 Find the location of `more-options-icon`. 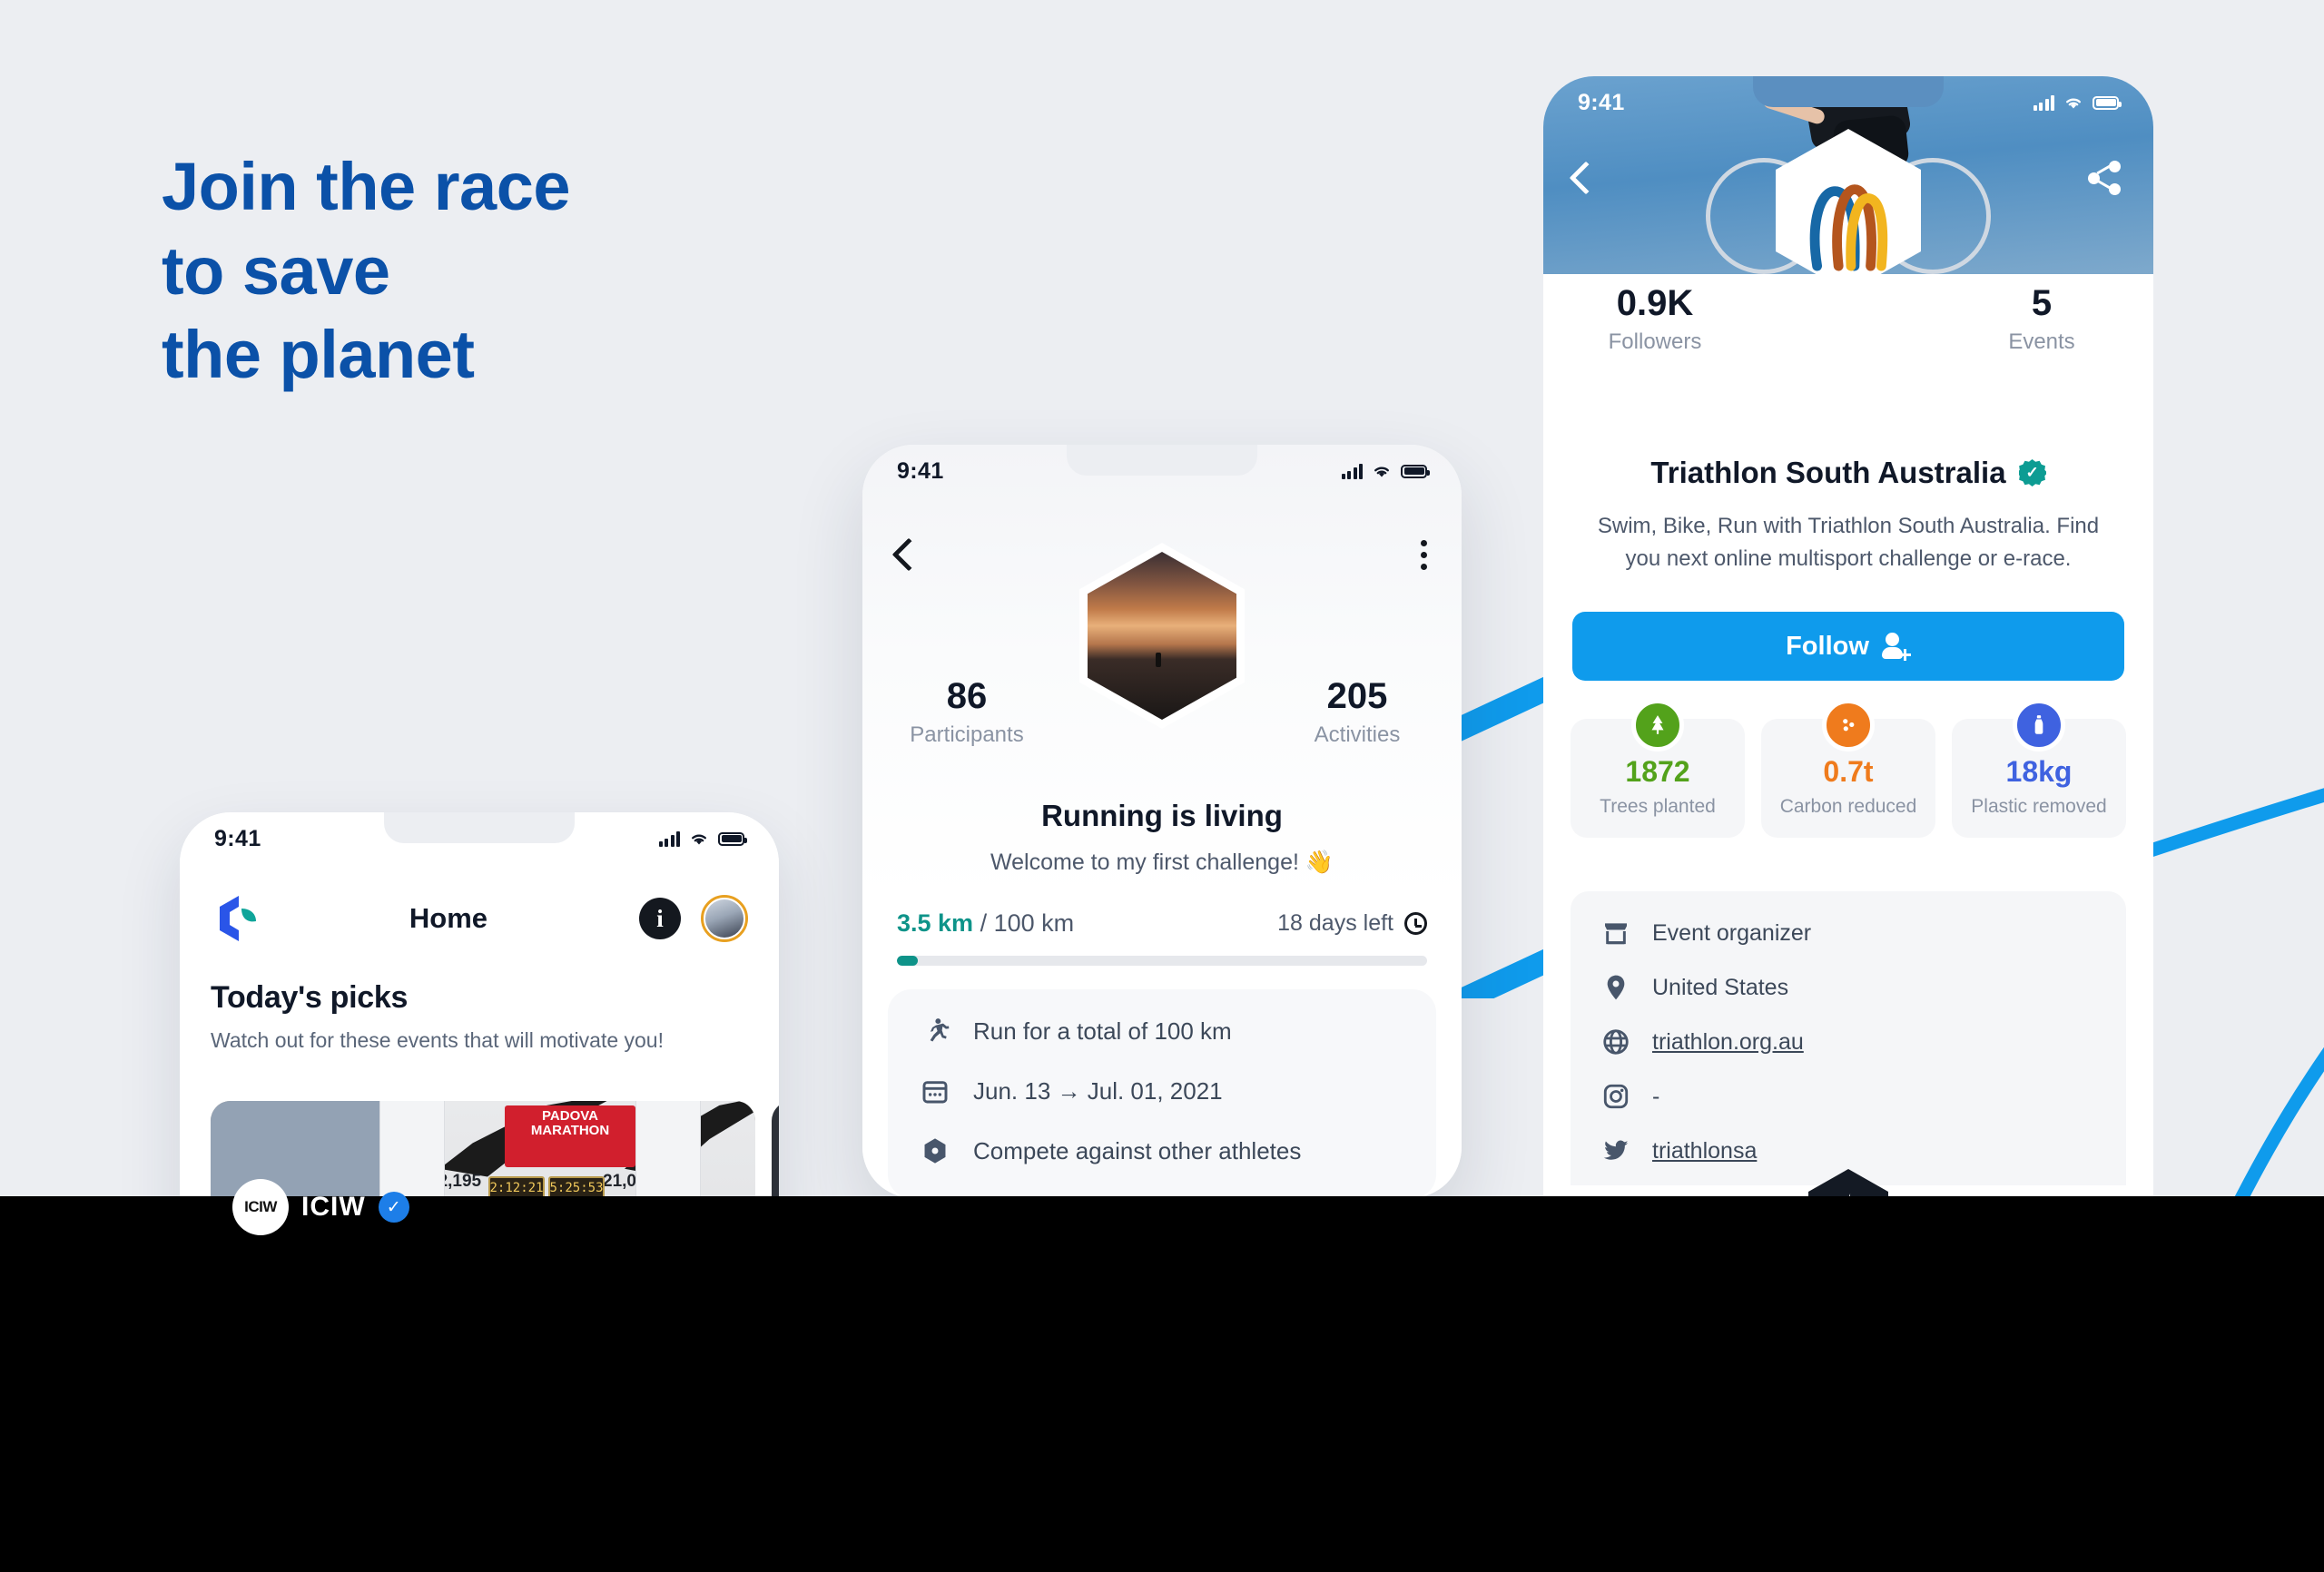

more-options-icon is located at coordinates (1424, 554).